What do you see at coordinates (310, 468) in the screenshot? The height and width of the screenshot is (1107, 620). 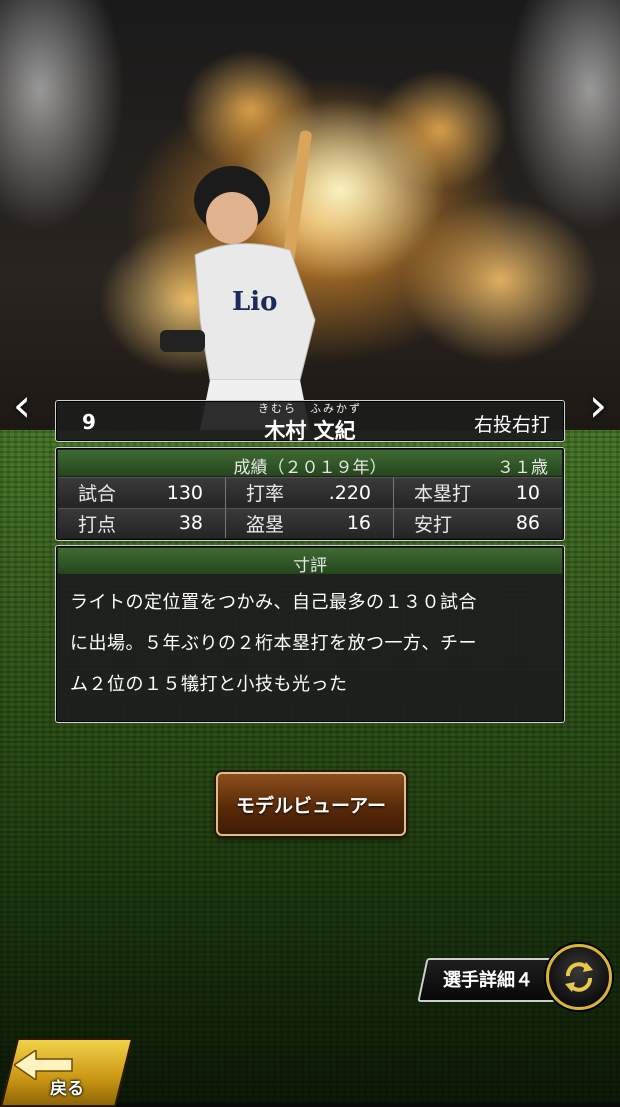 I see `stats-title: 成績（２０１９年）` at bounding box center [310, 468].